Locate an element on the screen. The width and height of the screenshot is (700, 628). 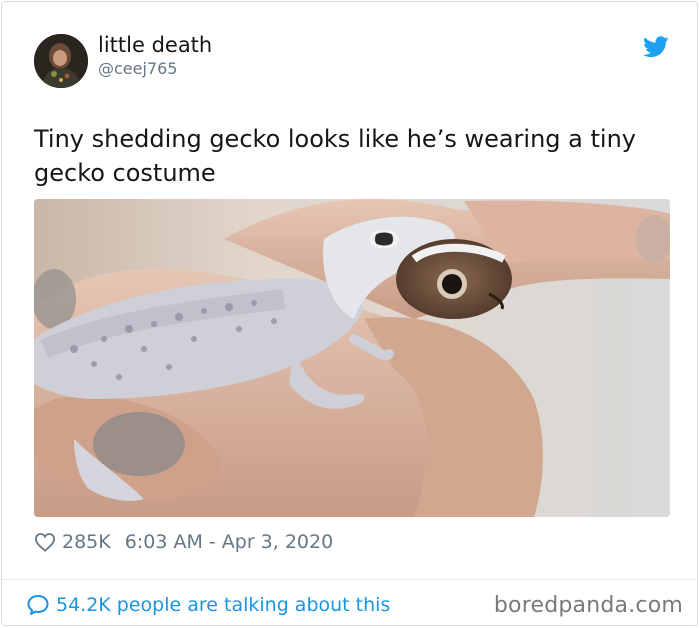
tweet-timestamp: 6:03 AM - Apr 3, 2020 is located at coordinates (229, 542).